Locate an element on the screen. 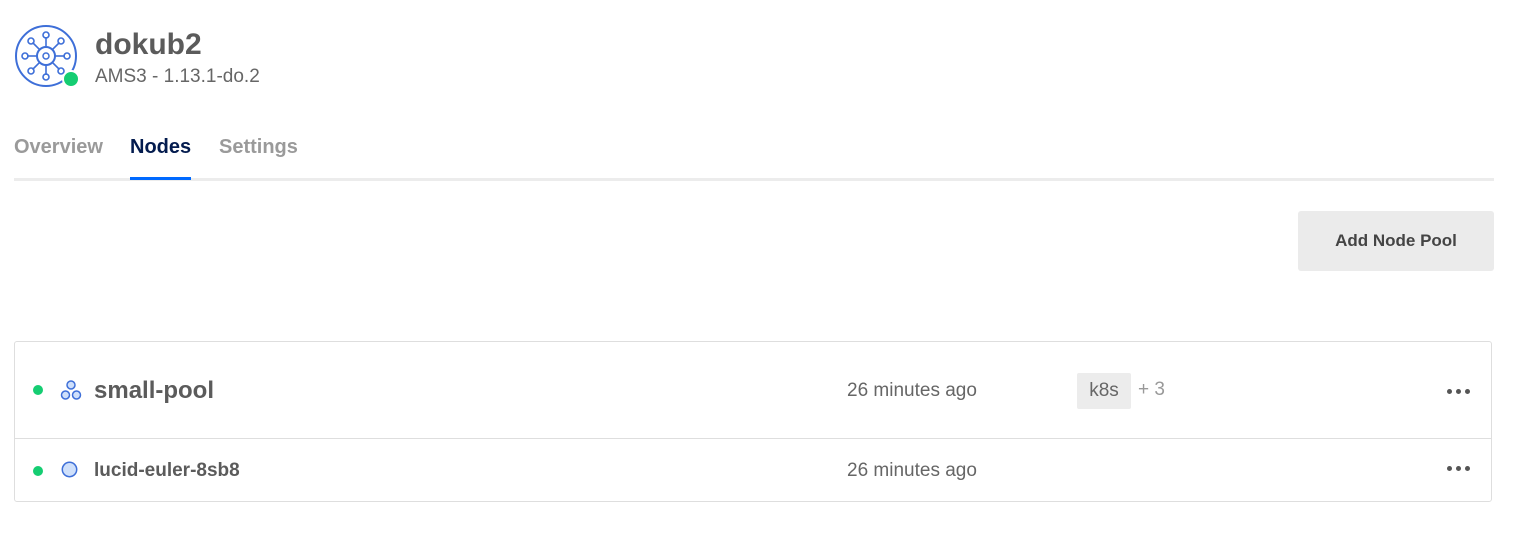  pool-tag: k8s is located at coordinates (1104, 391).